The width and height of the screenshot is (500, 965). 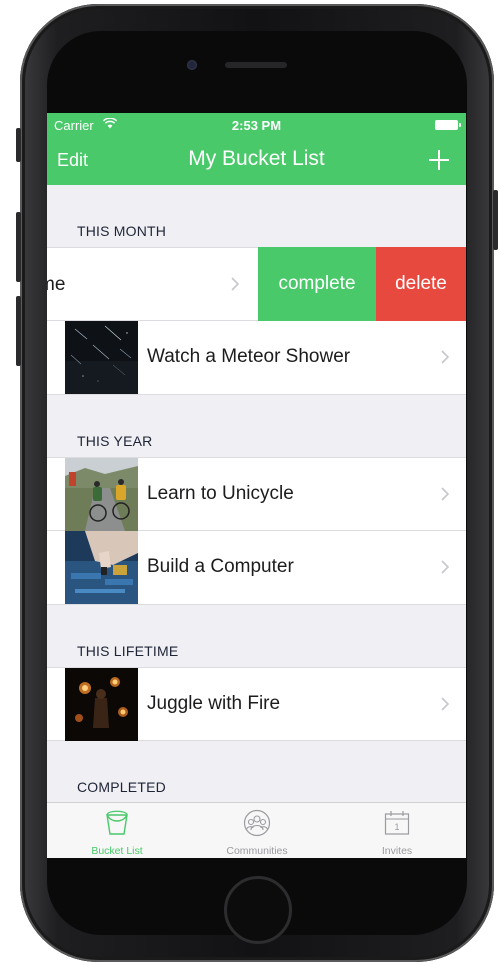 I want to click on tab-bar: Bucket List Communities 1 Invites, so click(x=256, y=830).